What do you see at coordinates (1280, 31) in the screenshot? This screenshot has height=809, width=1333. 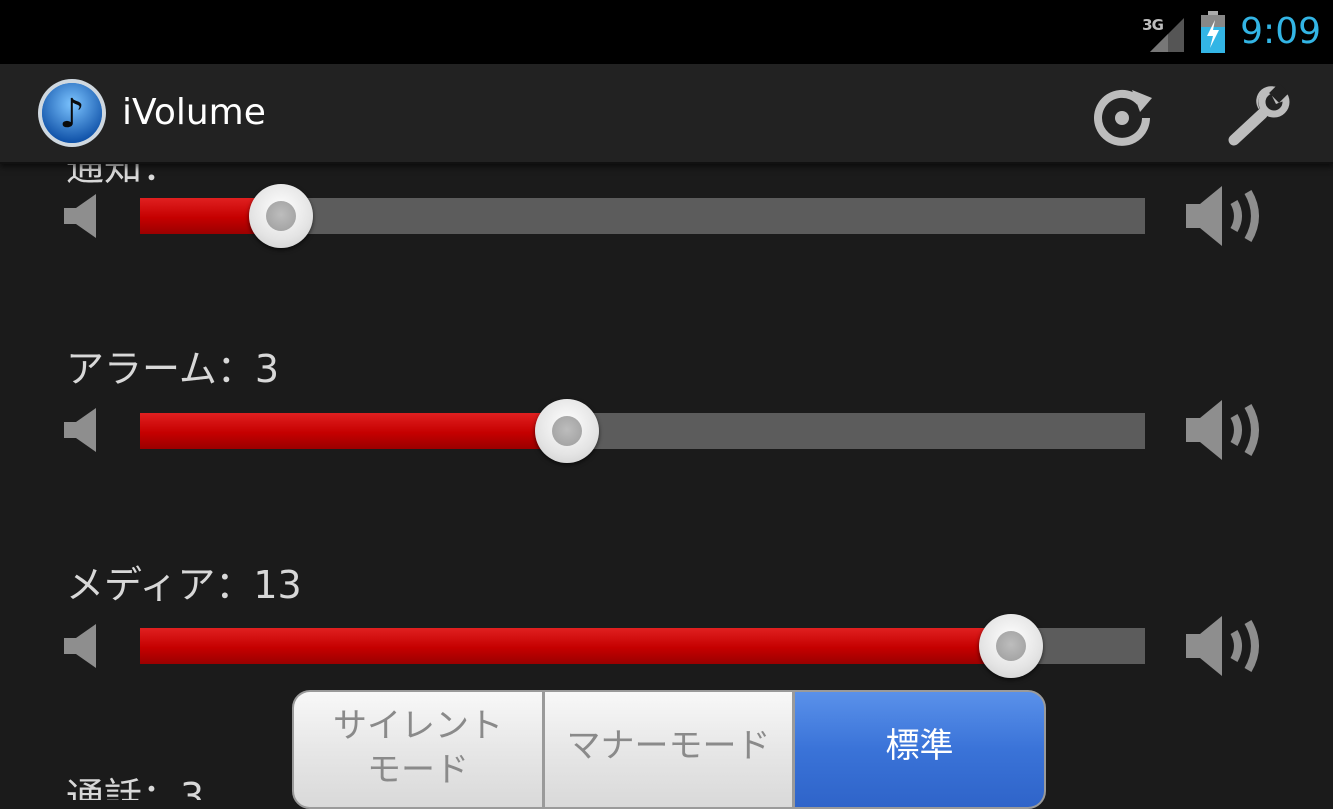 I see `status-clock: 9:09` at bounding box center [1280, 31].